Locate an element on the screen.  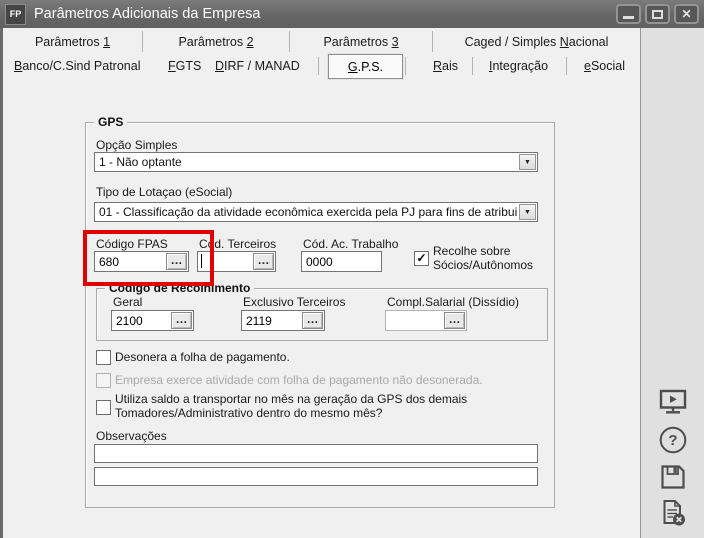
save-button is located at coordinates (673, 477).